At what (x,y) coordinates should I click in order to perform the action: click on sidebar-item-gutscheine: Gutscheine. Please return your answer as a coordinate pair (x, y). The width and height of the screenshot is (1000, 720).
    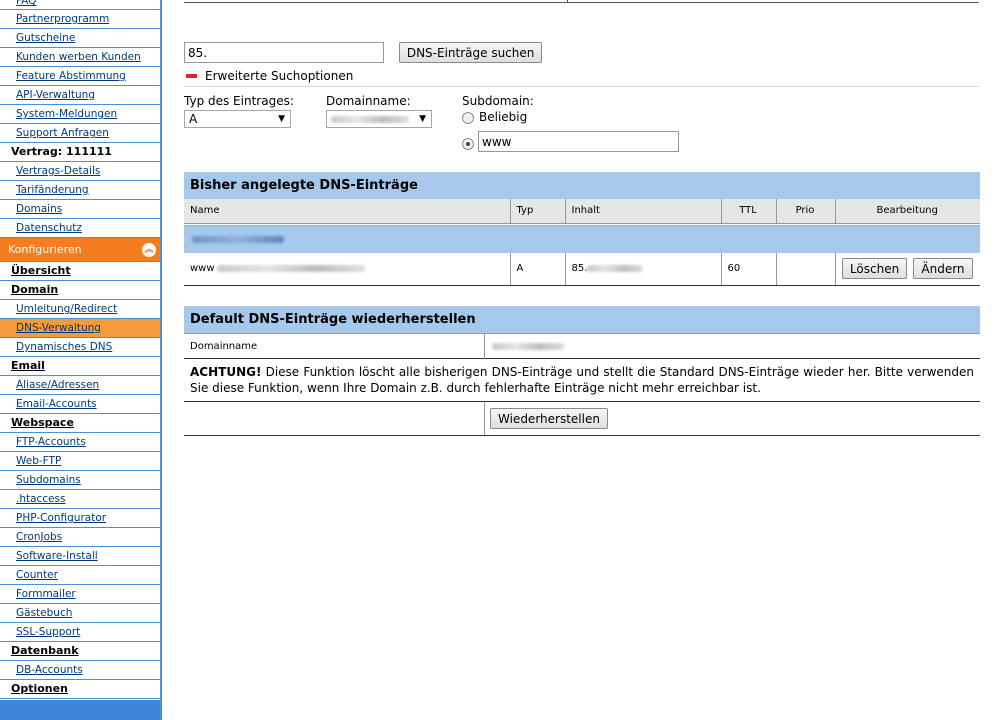
    Looking at the image, I should click on (80, 38).